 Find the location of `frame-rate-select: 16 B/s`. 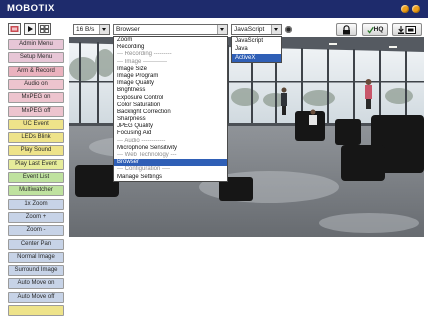

frame-rate-select: 16 B/s is located at coordinates (91, 29).